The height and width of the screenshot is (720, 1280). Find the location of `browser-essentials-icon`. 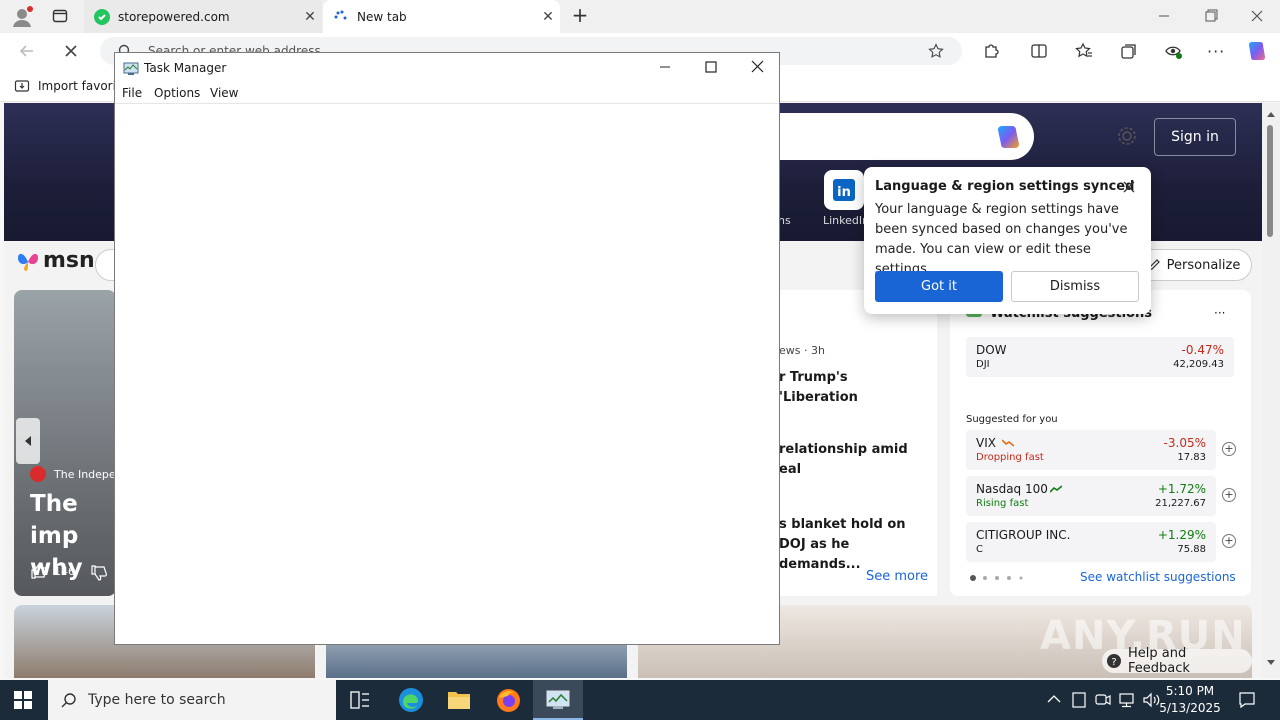

browser-essentials-icon is located at coordinates (1173, 51).